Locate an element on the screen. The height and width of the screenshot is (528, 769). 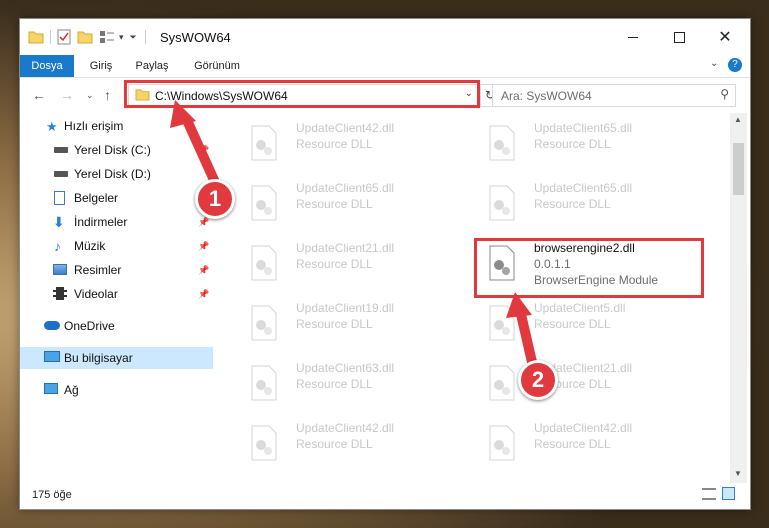
arrow-to-address-bar is located at coordinates (194, 142).